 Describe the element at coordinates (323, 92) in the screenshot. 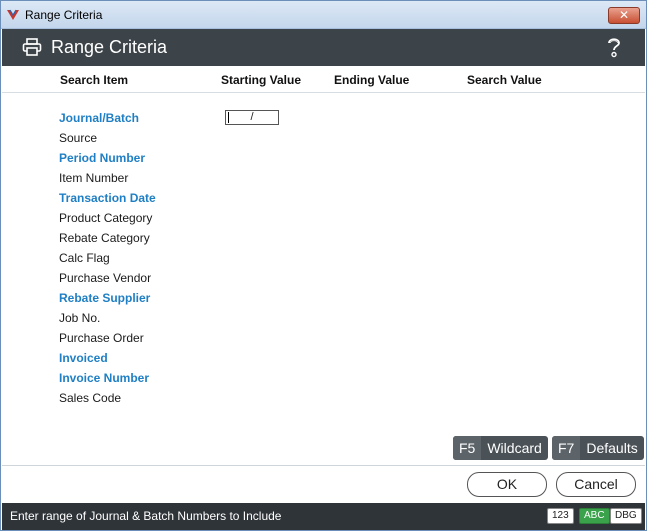

I see `header-divider` at that location.